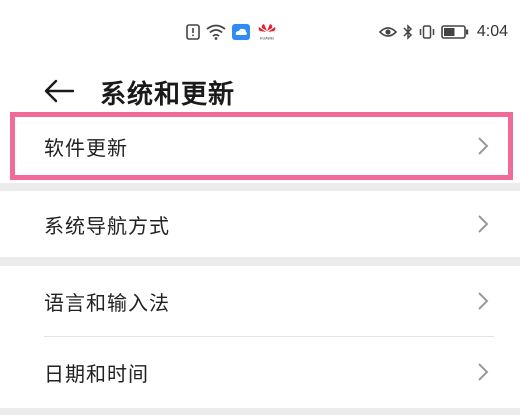  I want to click on wifi-icon, so click(216, 32).